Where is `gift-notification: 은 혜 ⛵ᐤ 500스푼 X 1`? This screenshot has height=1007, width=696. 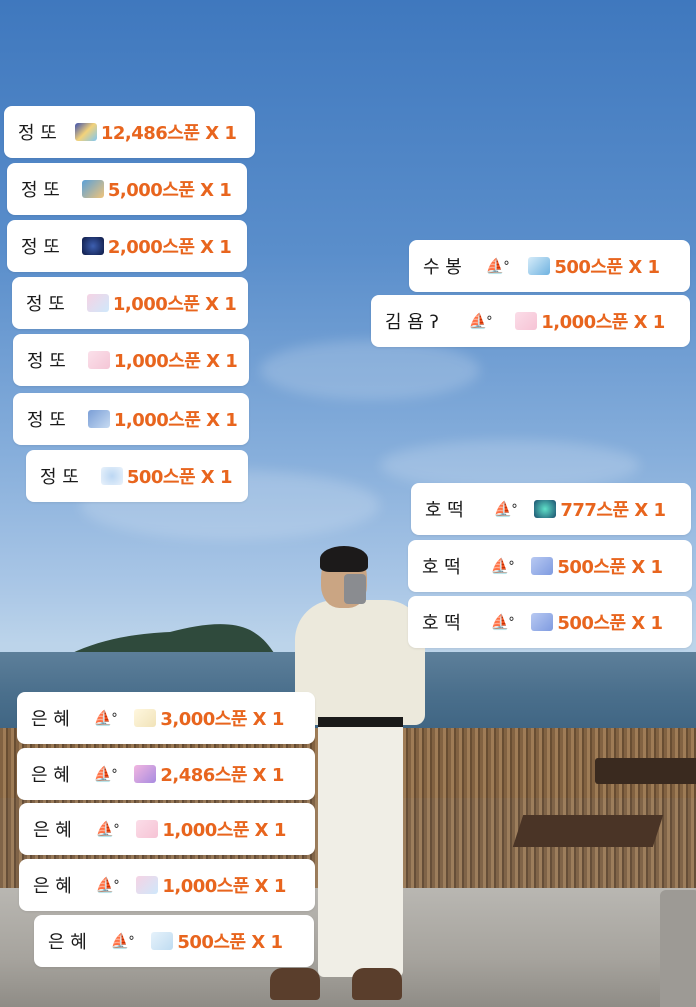 gift-notification: 은 혜 ⛵ᐤ 500스푼 X 1 is located at coordinates (174, 941).